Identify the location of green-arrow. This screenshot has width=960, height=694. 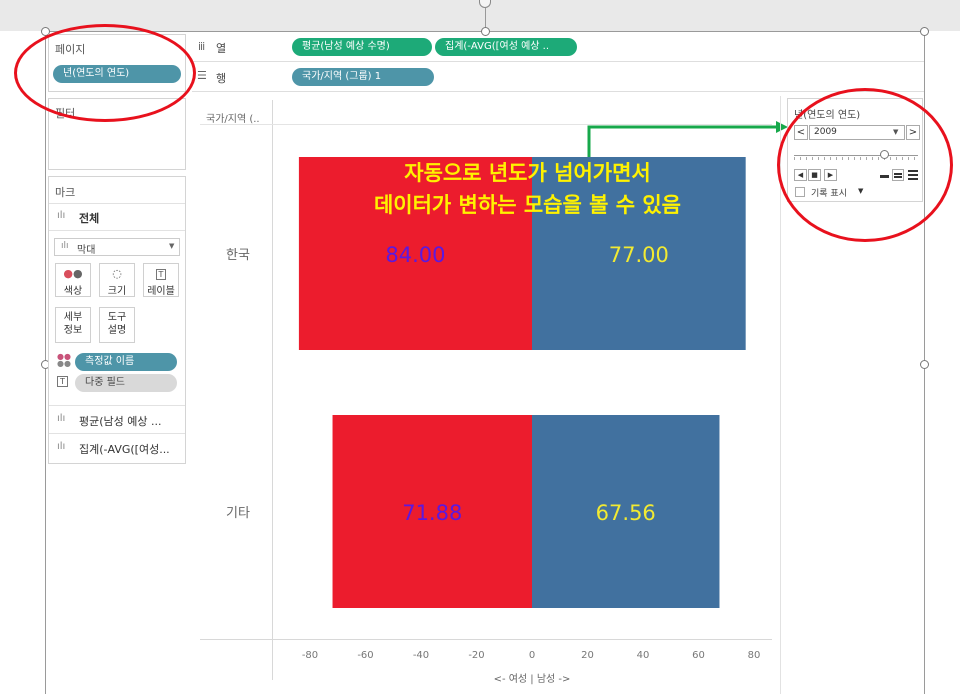
(687, 139).